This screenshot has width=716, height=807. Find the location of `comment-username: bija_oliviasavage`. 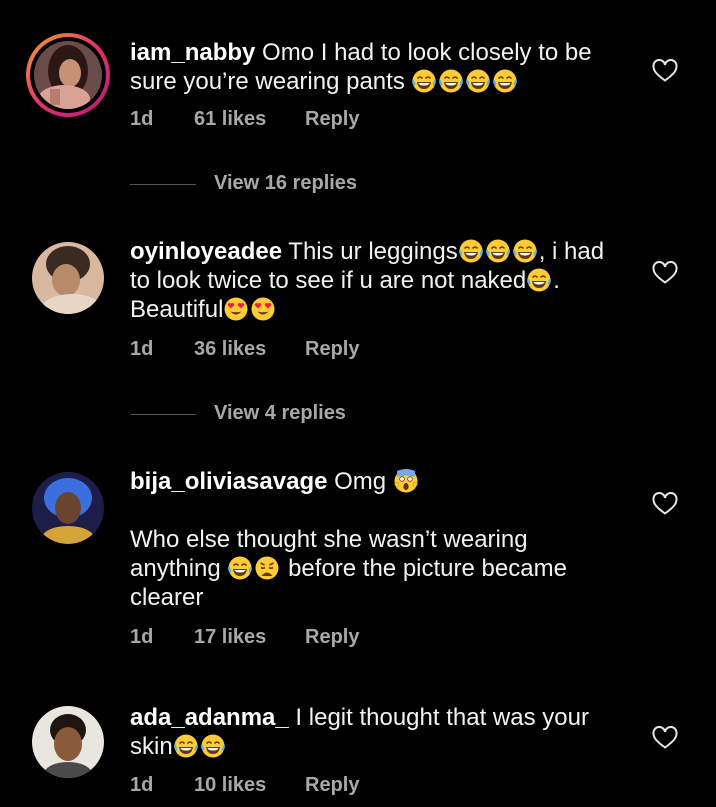

comment-username: bija_oliviasavage is located at coordinates (228, 481).